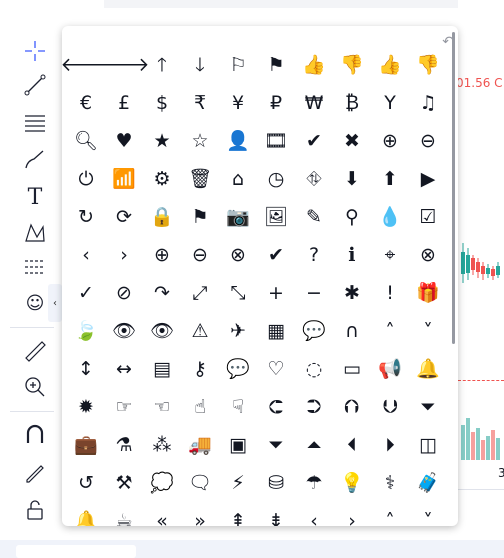  I want to click on check-circle-outline-icon: ✓, so click(86, 293).